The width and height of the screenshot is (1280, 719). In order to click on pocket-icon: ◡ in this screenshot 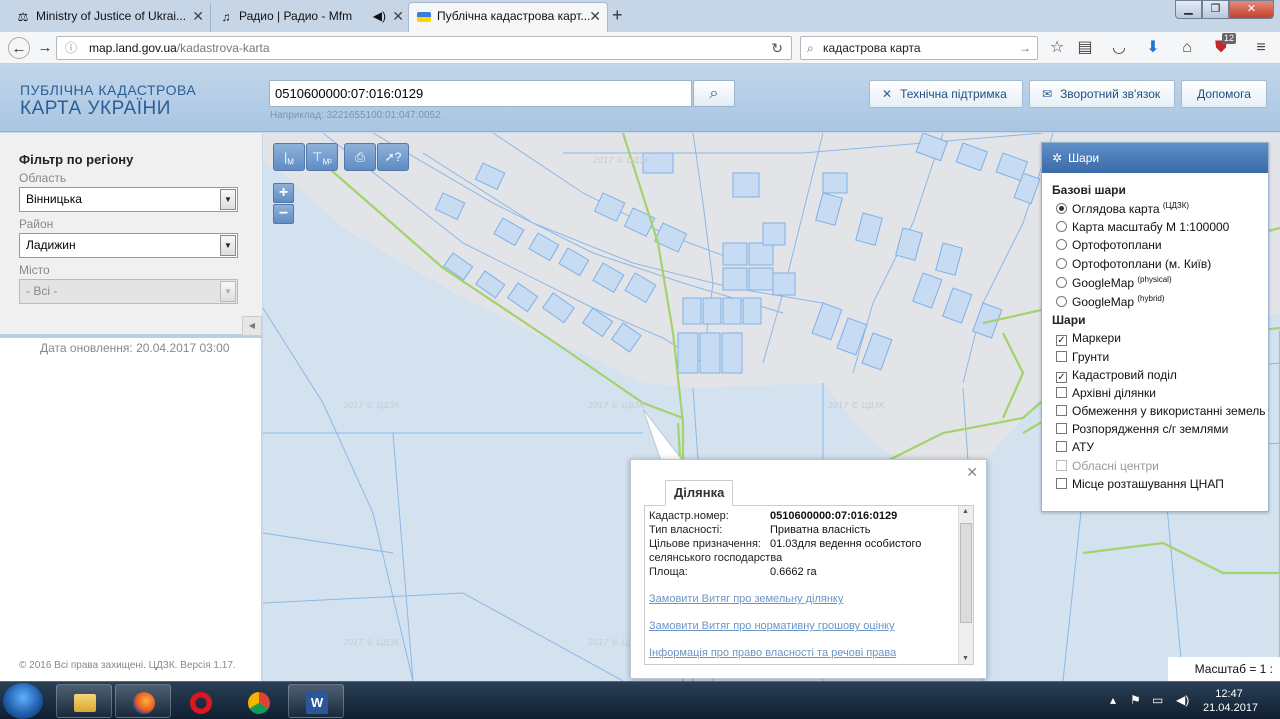, I will do `click(1119, 48)`.